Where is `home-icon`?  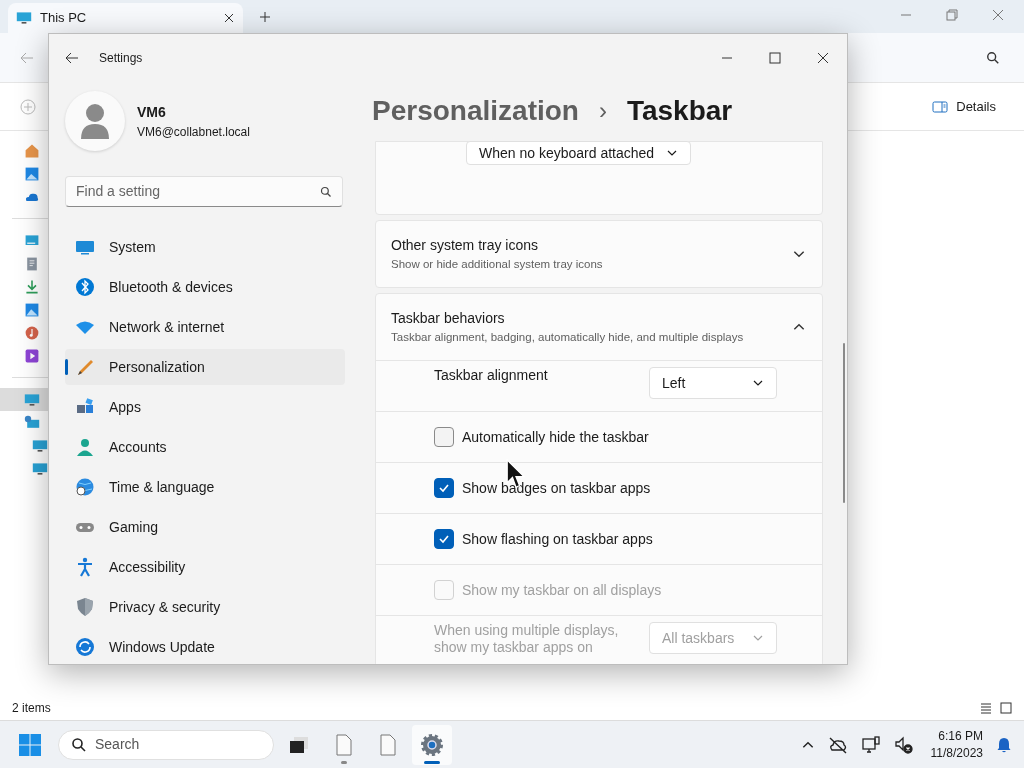
home-icon is located at coordinates (32, 150).